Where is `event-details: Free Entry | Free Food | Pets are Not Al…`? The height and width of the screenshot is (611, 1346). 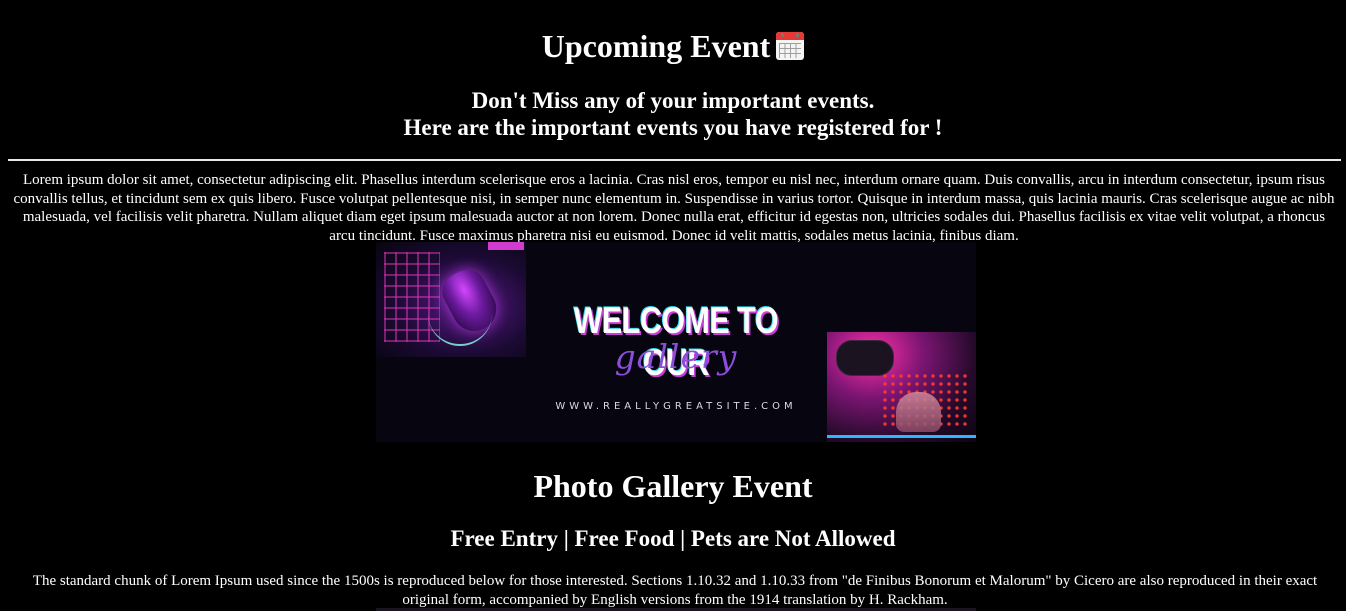 event-details: Free Entry | Free Food | Pets are Not Al… is located at coordinates (673, 538).